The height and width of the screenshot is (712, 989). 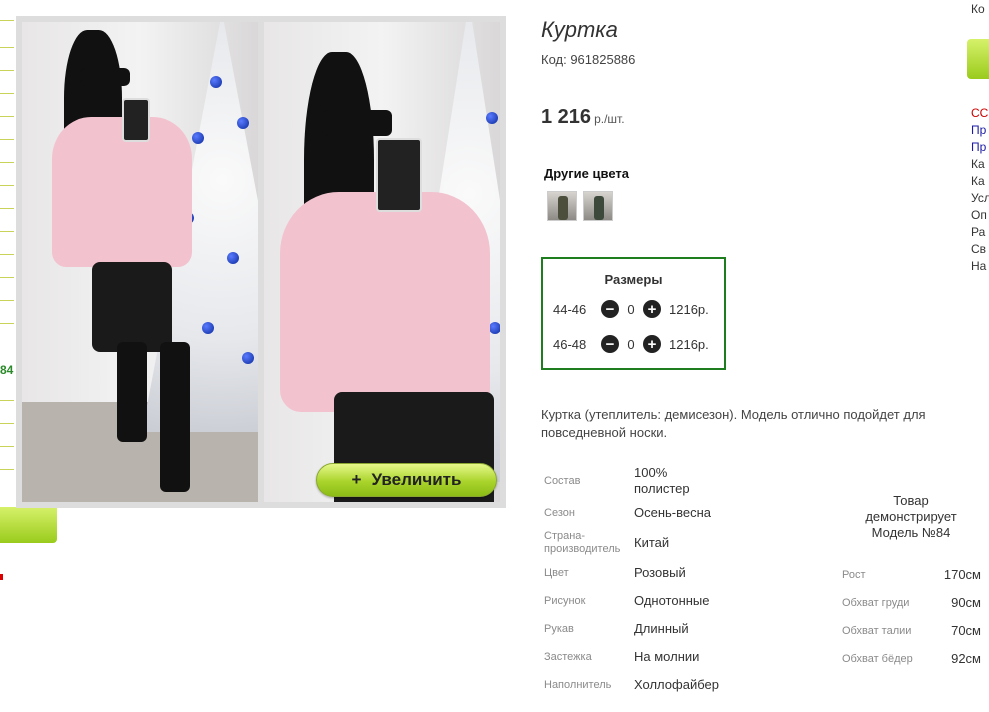 I want to click on measurement-value: 90см, so click(x=966, y=602).